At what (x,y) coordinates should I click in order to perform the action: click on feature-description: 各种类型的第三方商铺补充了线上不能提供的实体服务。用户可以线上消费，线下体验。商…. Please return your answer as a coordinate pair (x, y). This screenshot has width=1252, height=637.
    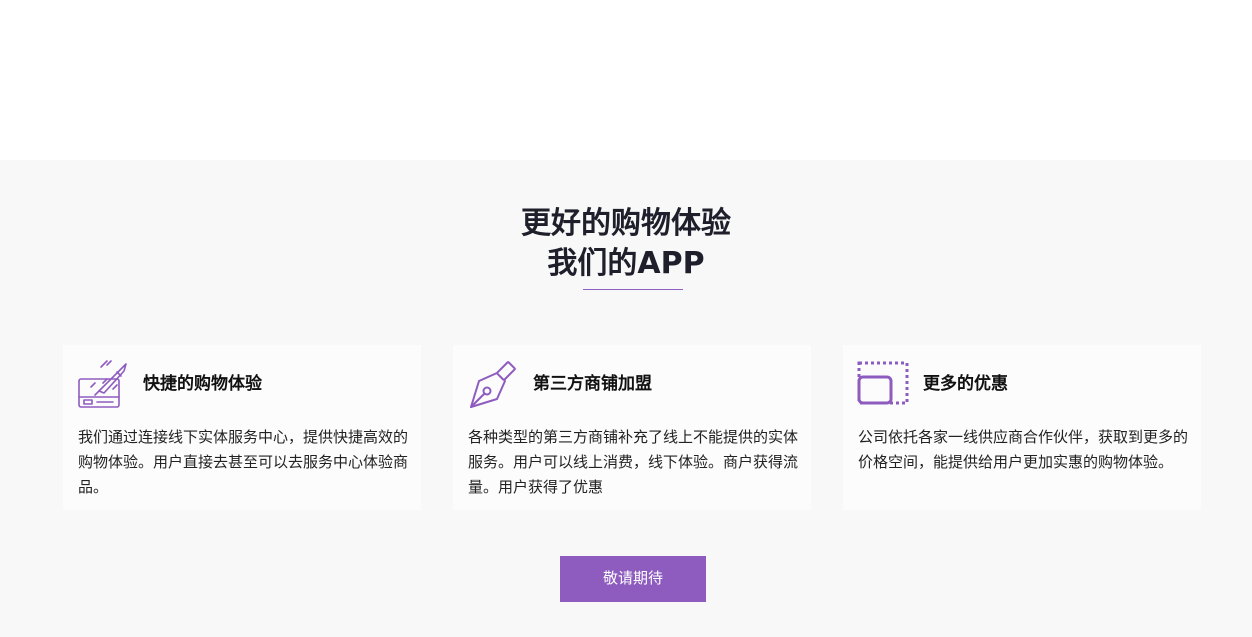
    Looking at the image, I should click on (633, 462).